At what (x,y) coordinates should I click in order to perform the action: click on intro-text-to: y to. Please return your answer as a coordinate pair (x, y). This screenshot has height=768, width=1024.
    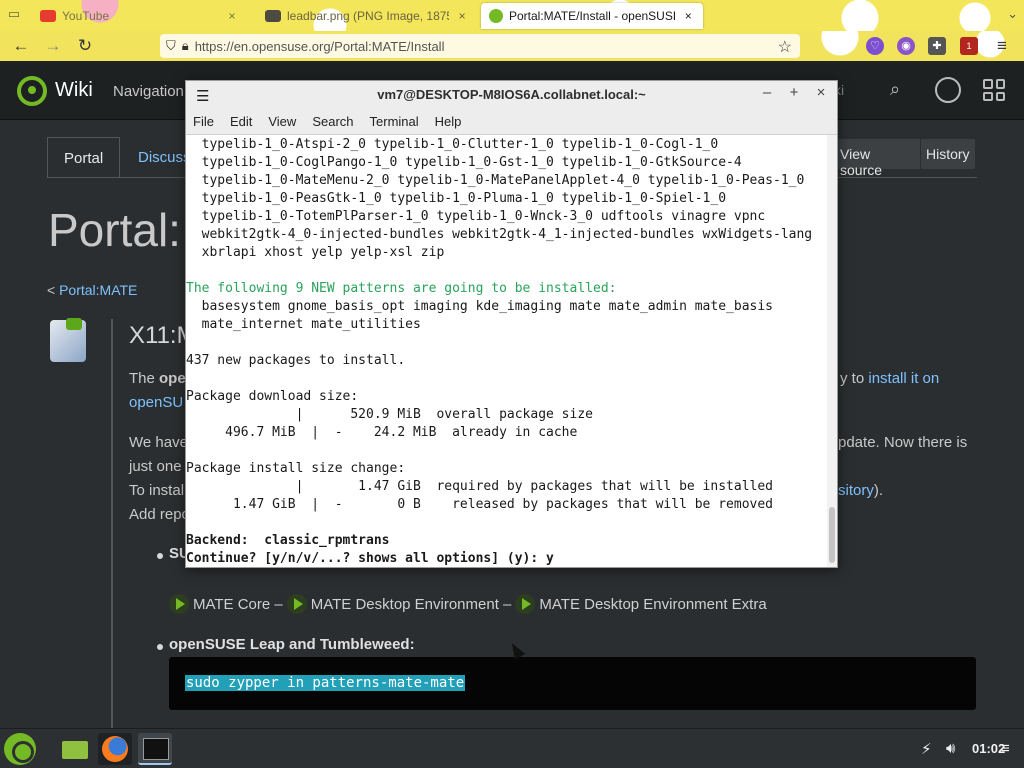
    Looking at the image, I should click on (852, 378).